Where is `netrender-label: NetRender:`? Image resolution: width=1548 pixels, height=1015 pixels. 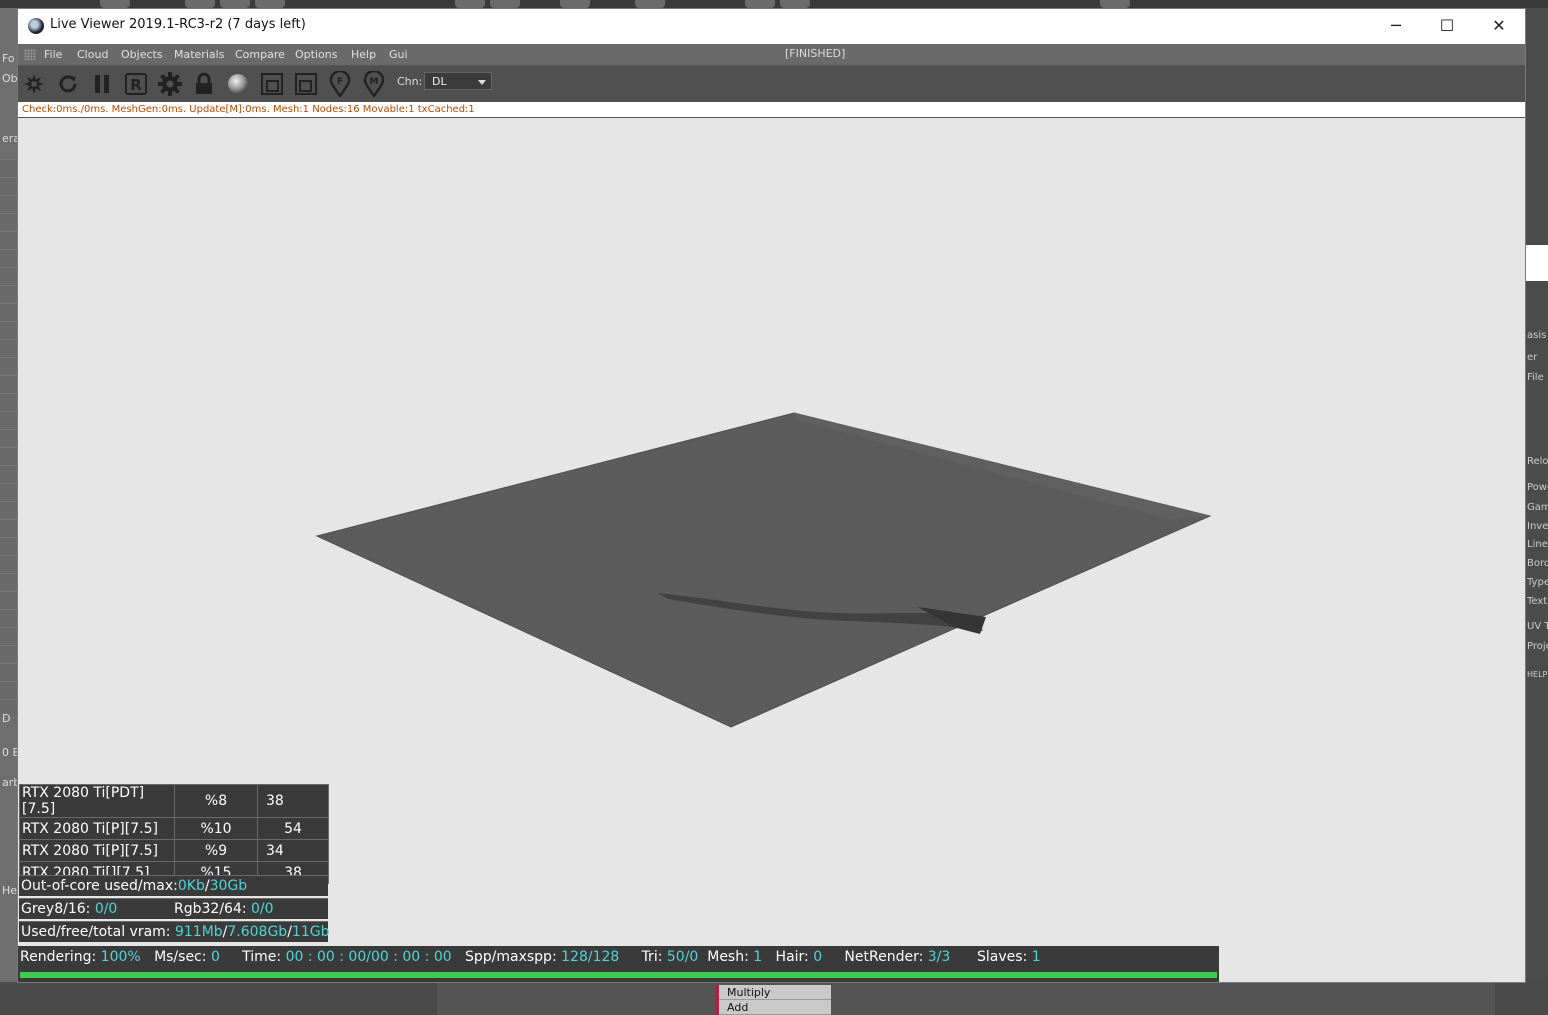
netrender-label: NetRender: is located at coordinates (886, 957).